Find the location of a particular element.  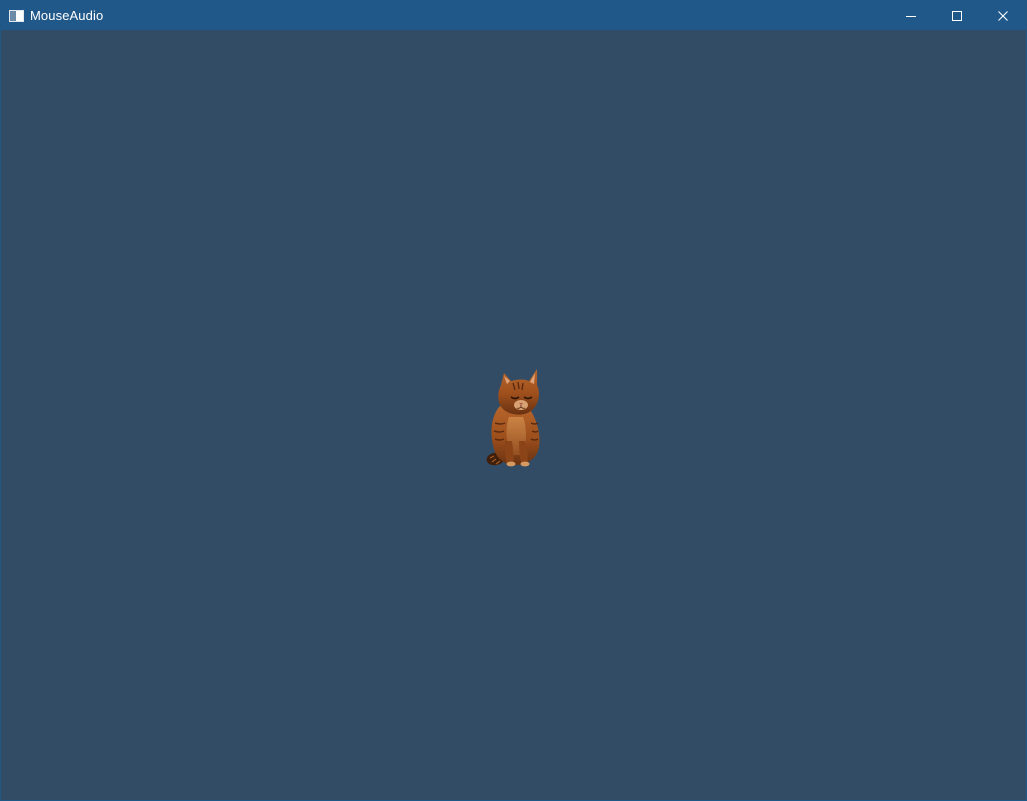

window-controls is located at coordinates (957, 15).